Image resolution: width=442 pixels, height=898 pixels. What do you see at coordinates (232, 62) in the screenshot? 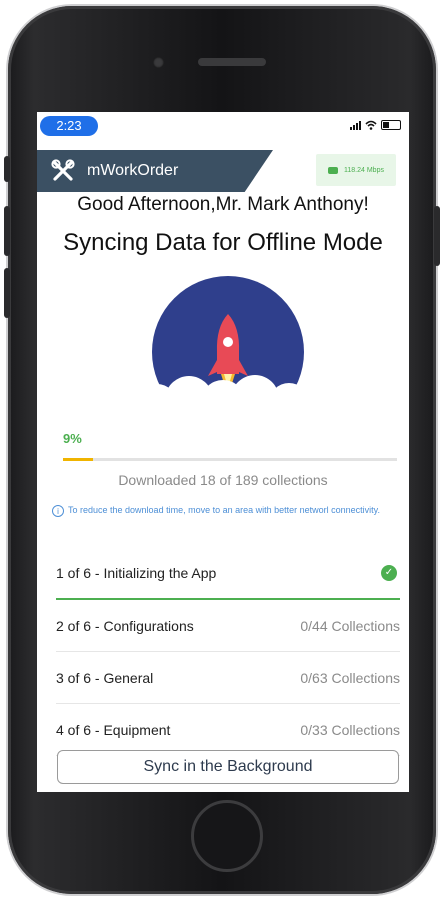
I see `earpiece-speaker` at bounding box center [232, 62].